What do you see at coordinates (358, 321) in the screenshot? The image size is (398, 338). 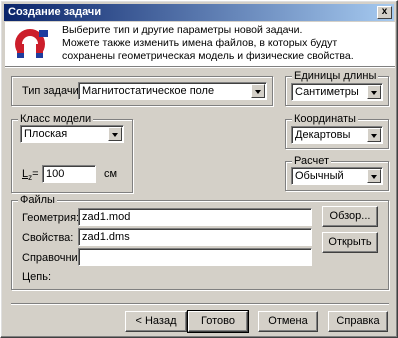 I see `help-button: Справка` at bounding box center [358, 321].